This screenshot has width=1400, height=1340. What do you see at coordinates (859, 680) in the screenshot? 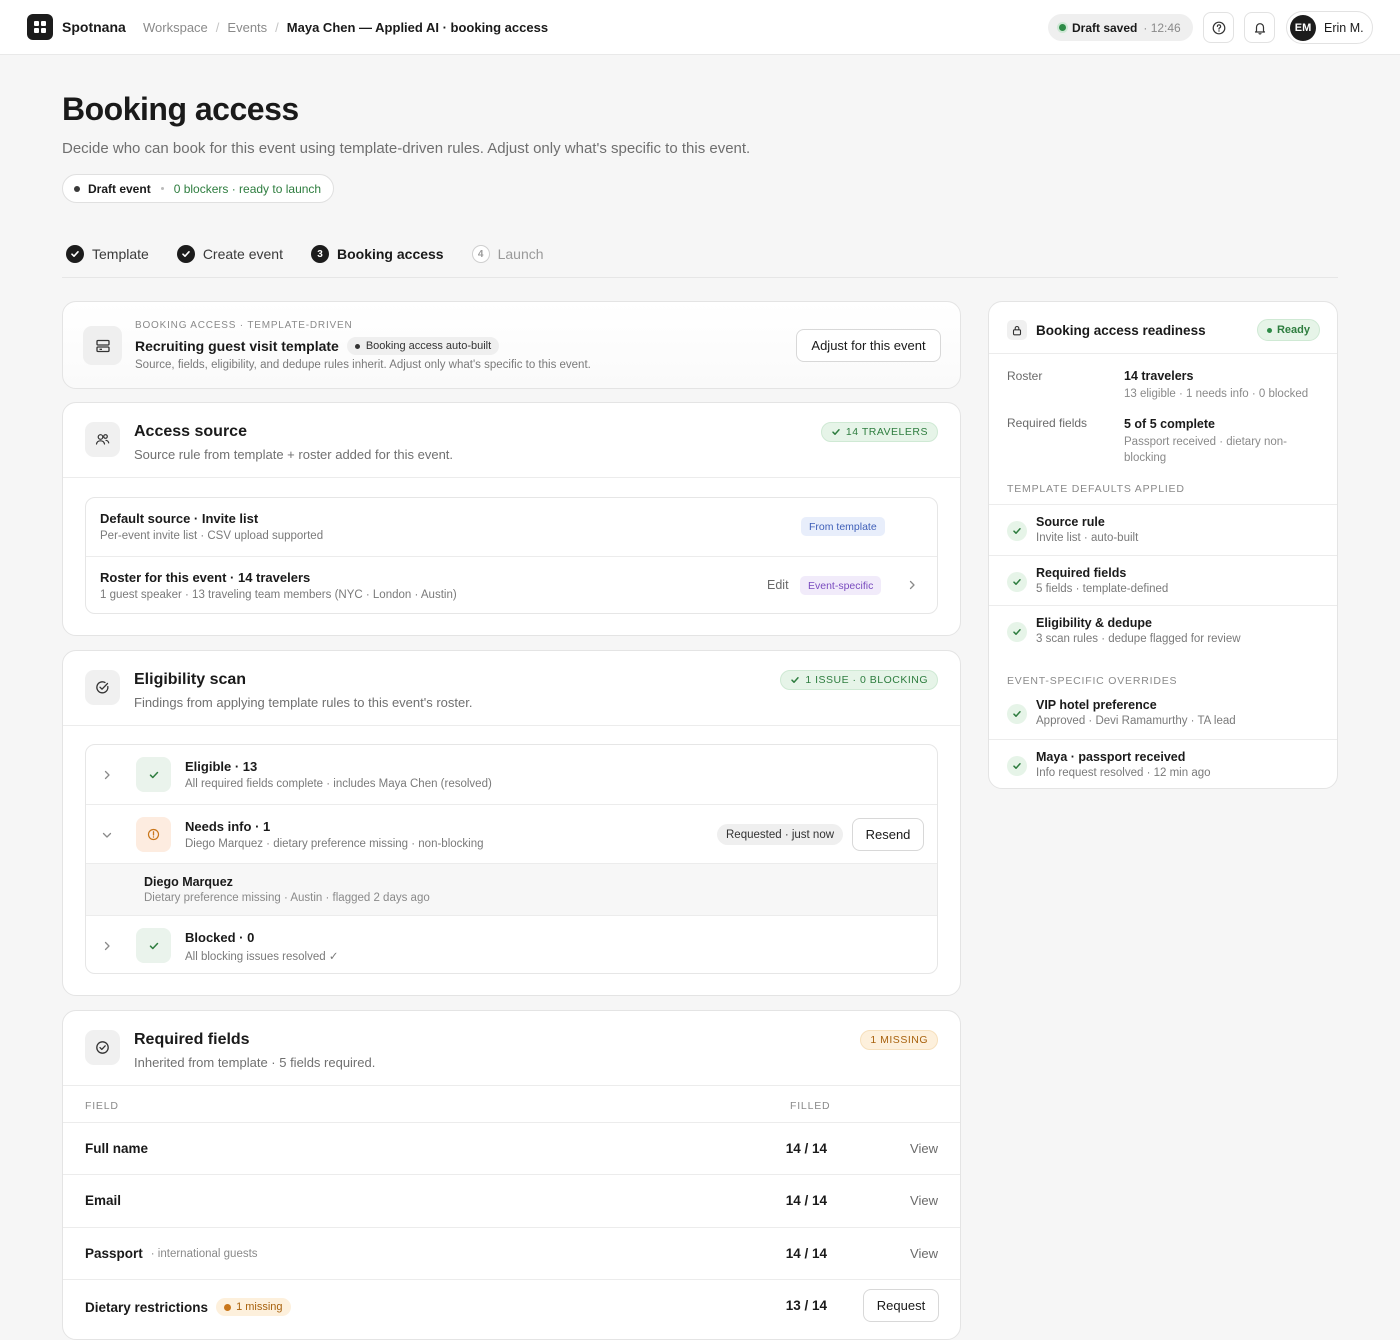
I see `issue-badge: 1 ISSUE · 0 BLOCKING` at bounding box center [859, 680].